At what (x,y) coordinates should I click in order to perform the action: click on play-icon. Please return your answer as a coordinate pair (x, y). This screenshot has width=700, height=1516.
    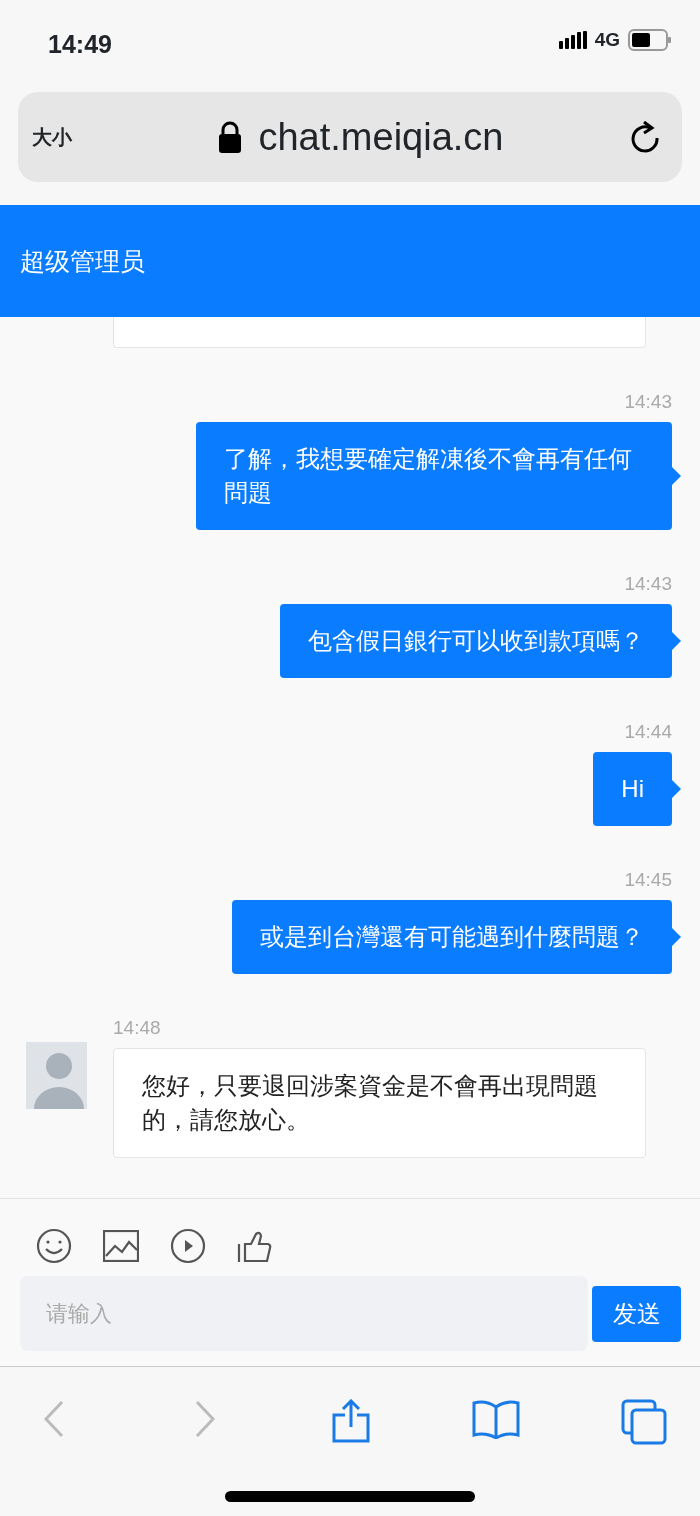
    Looking at the image, I should click on (188, 1246).